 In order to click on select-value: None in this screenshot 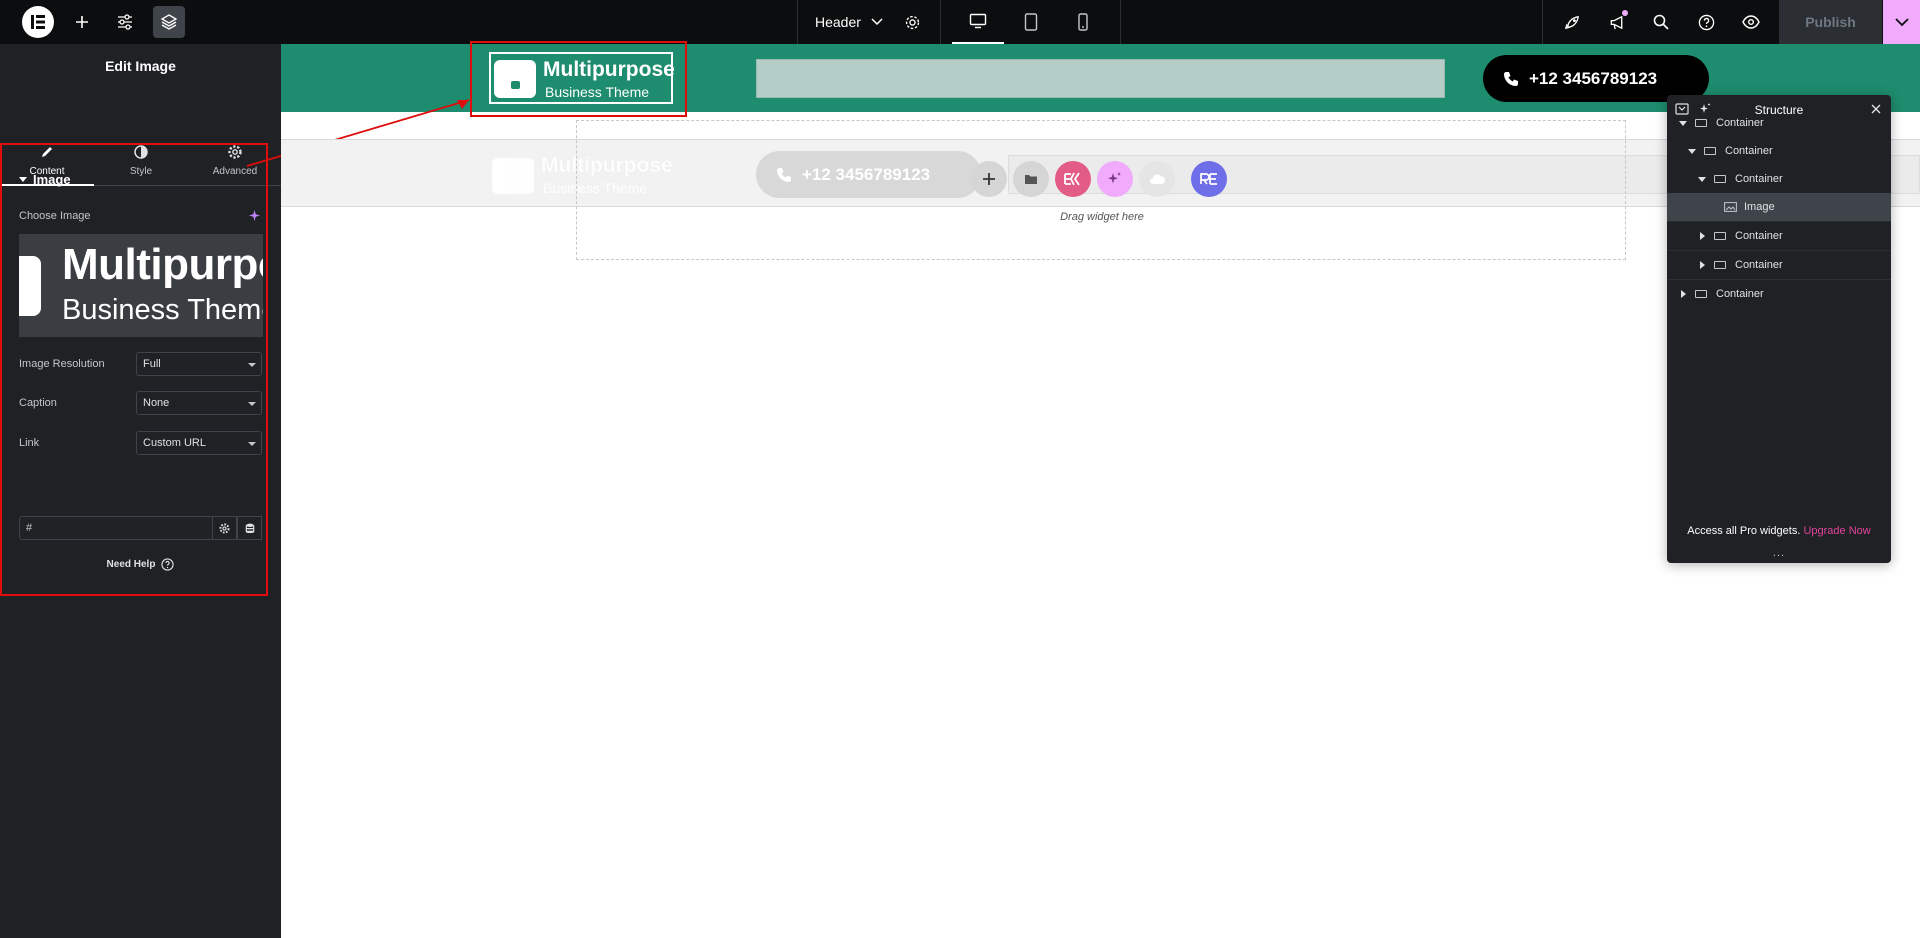, I will do `click(156, 403)`.